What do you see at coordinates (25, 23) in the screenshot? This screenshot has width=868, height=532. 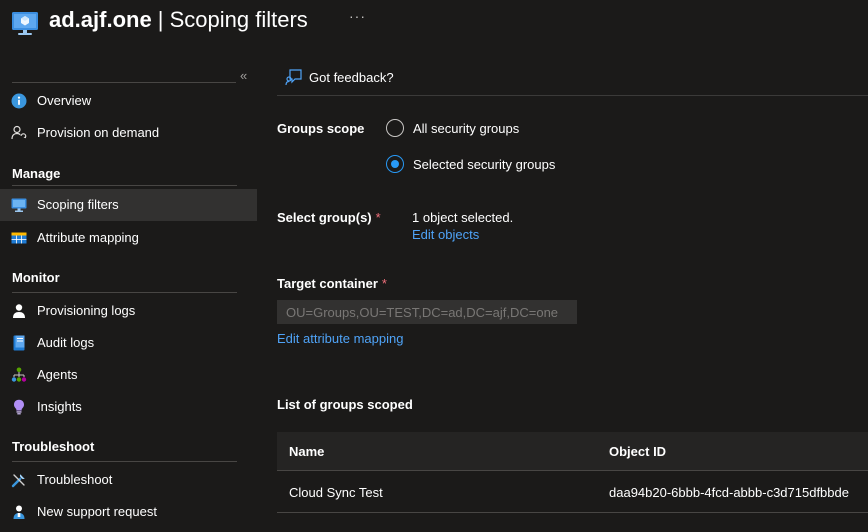 I see `resource-monitor-icon` at bounding box center [25, 23].